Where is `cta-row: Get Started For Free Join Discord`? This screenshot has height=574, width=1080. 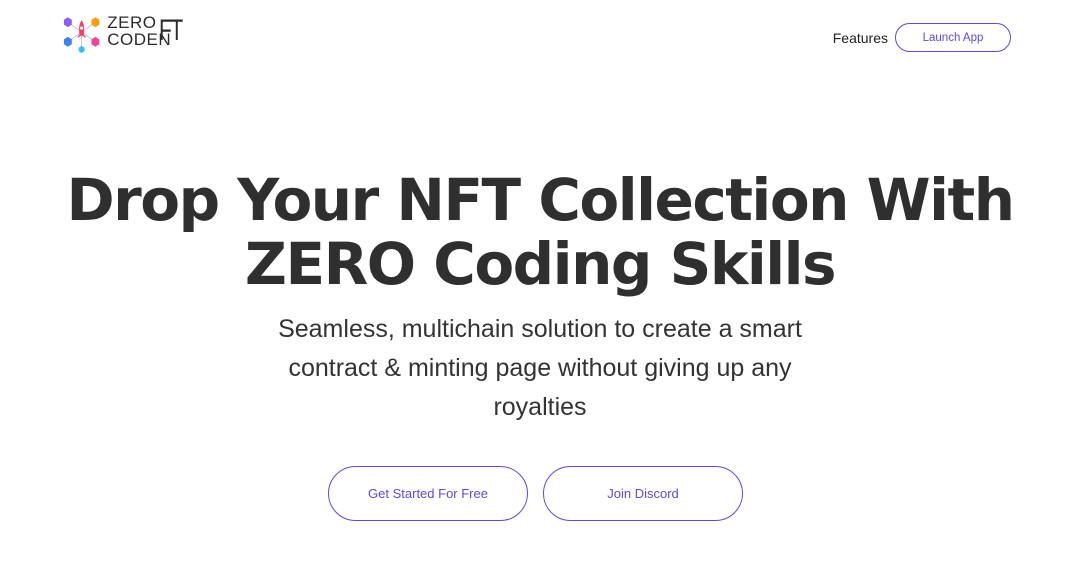
cta-row: Get Started For Free Join Discord is located at coordinates (535, 493).